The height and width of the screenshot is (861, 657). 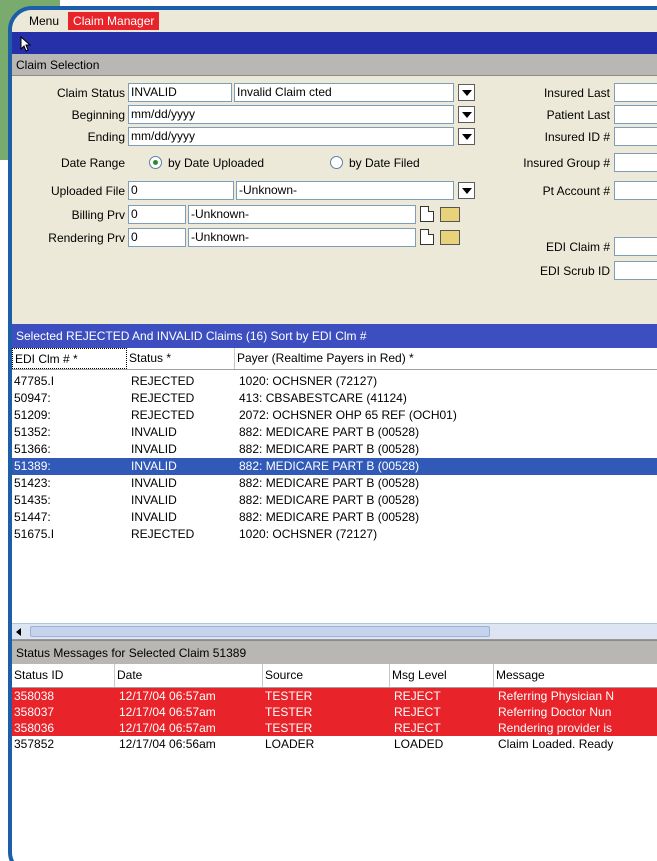 I want to click on title-bar, so click(x=334, y=43).